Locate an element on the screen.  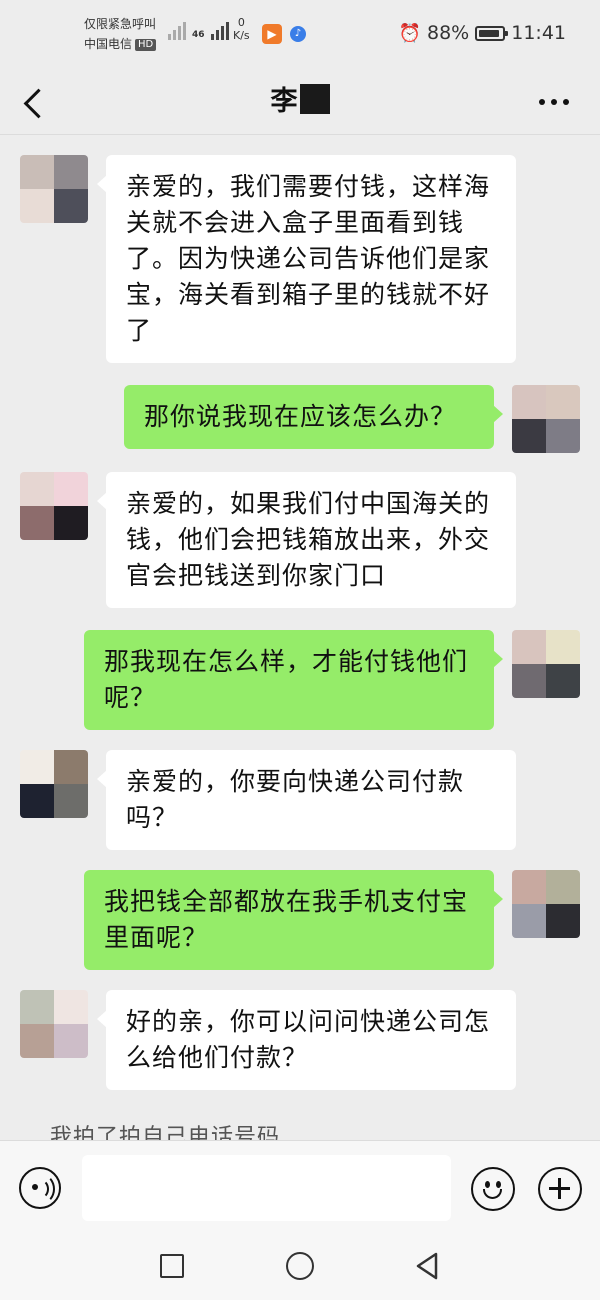
contact-name: 李 is located at coordinates (284, 101).